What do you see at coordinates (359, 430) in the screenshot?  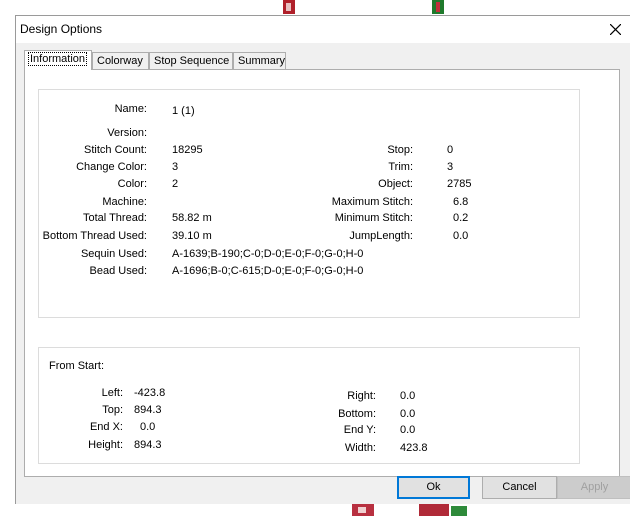 I see `end-y-label: End Y:` at bounding box center [359, 430].